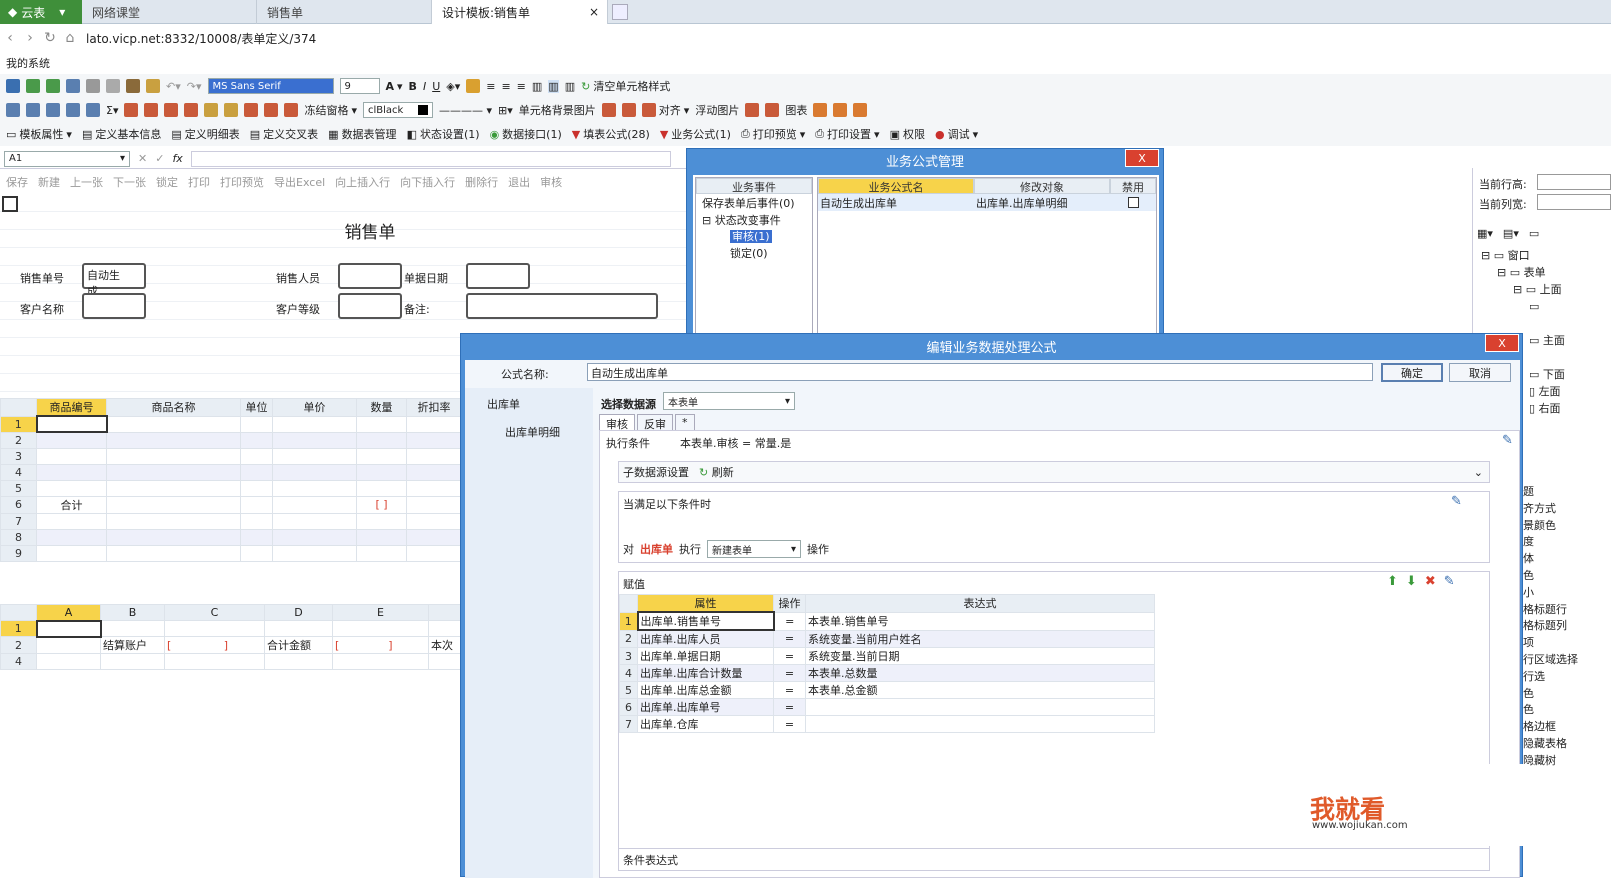 This screenshot has width=1611, height=878. I want to click on layout-icon: ▤▾, so click(1511, 233).